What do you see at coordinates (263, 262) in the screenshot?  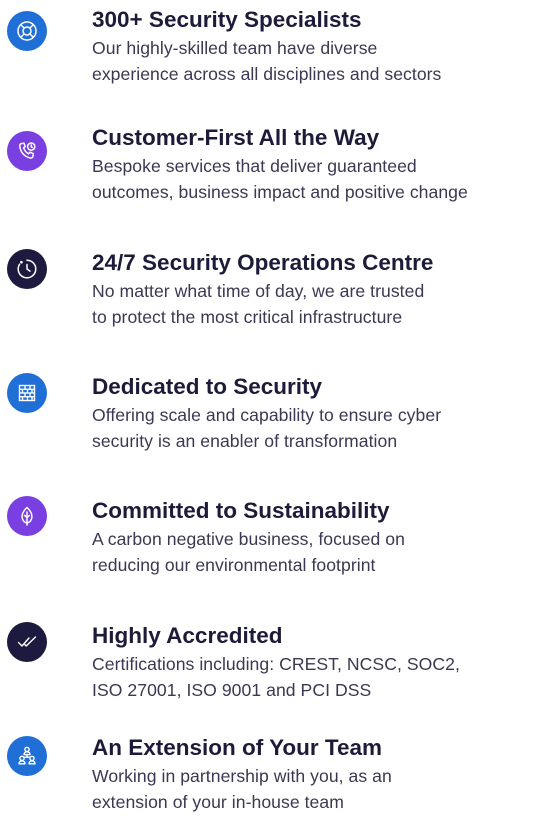 I see `feature-title: 24/7 Security Operations Centre` at bounding box center [263, 262].